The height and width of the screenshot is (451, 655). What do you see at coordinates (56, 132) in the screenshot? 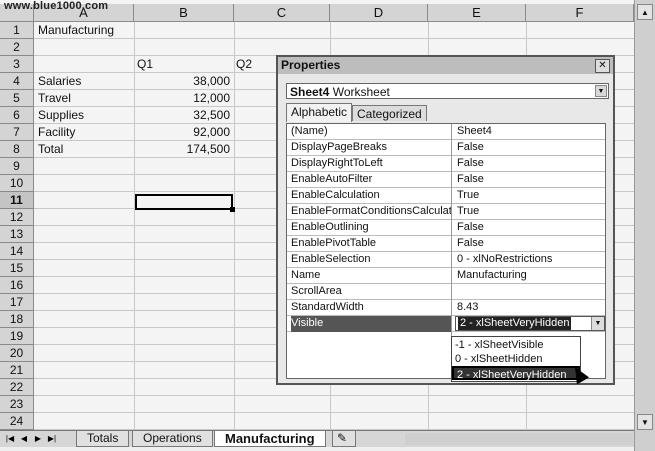
I see `cell-a7: Facility` at bounding box center [56, 132].